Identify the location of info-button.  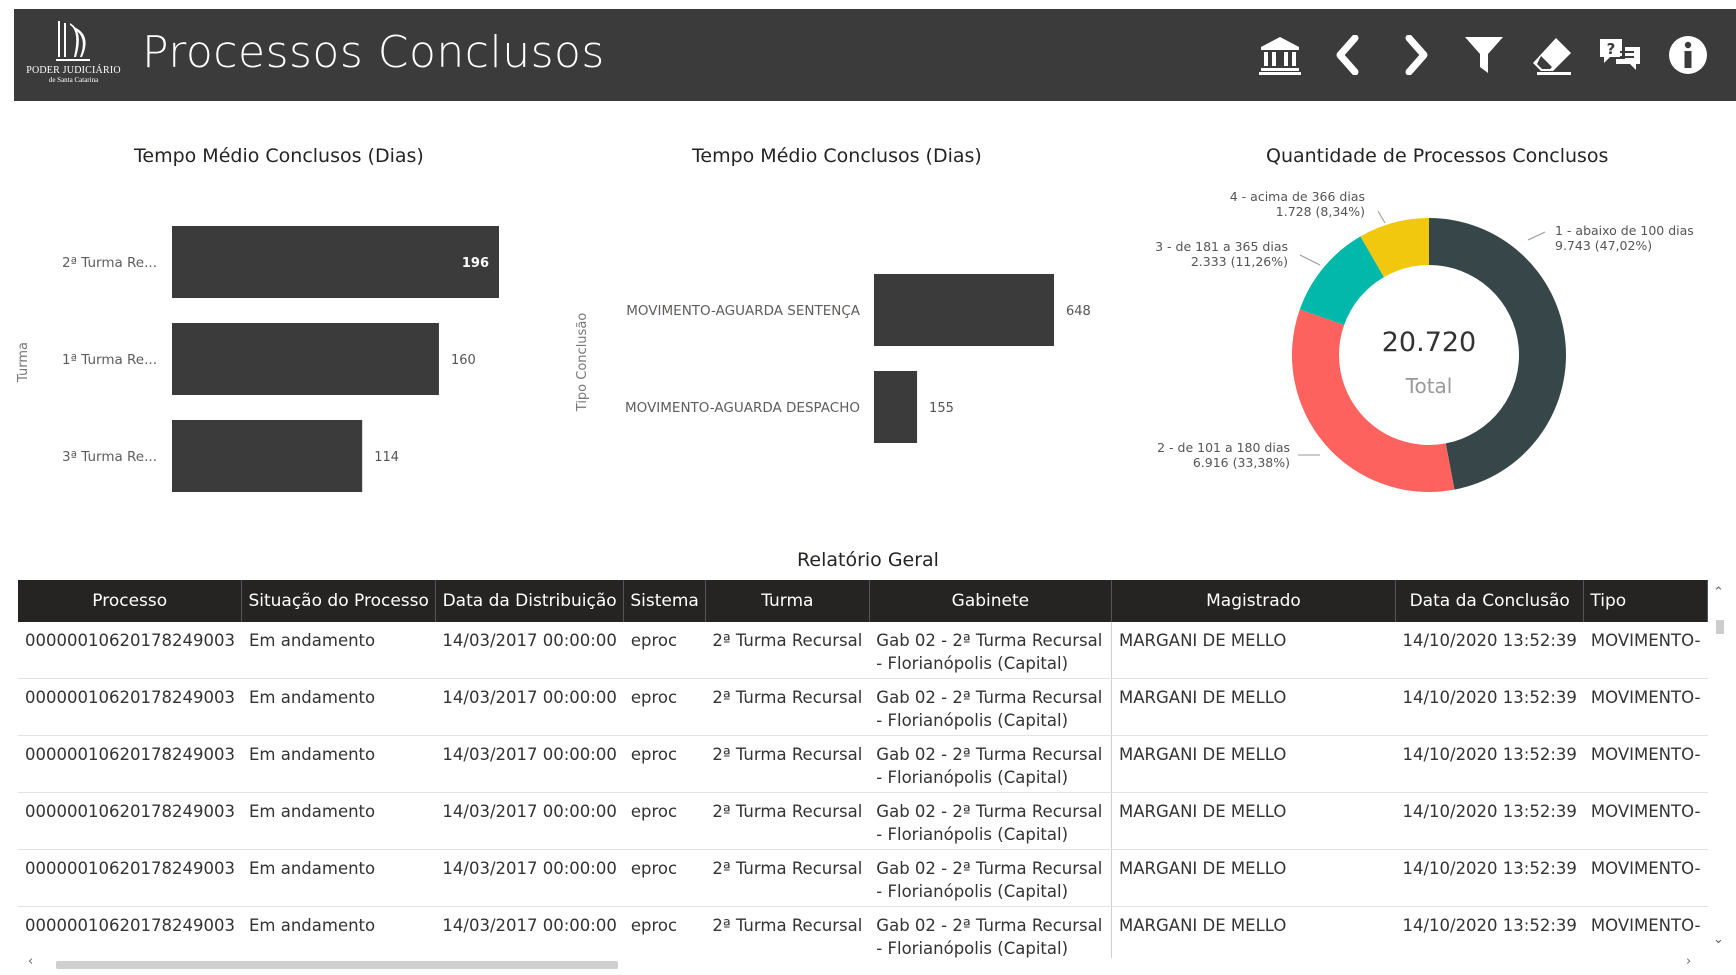
(1688, 55).